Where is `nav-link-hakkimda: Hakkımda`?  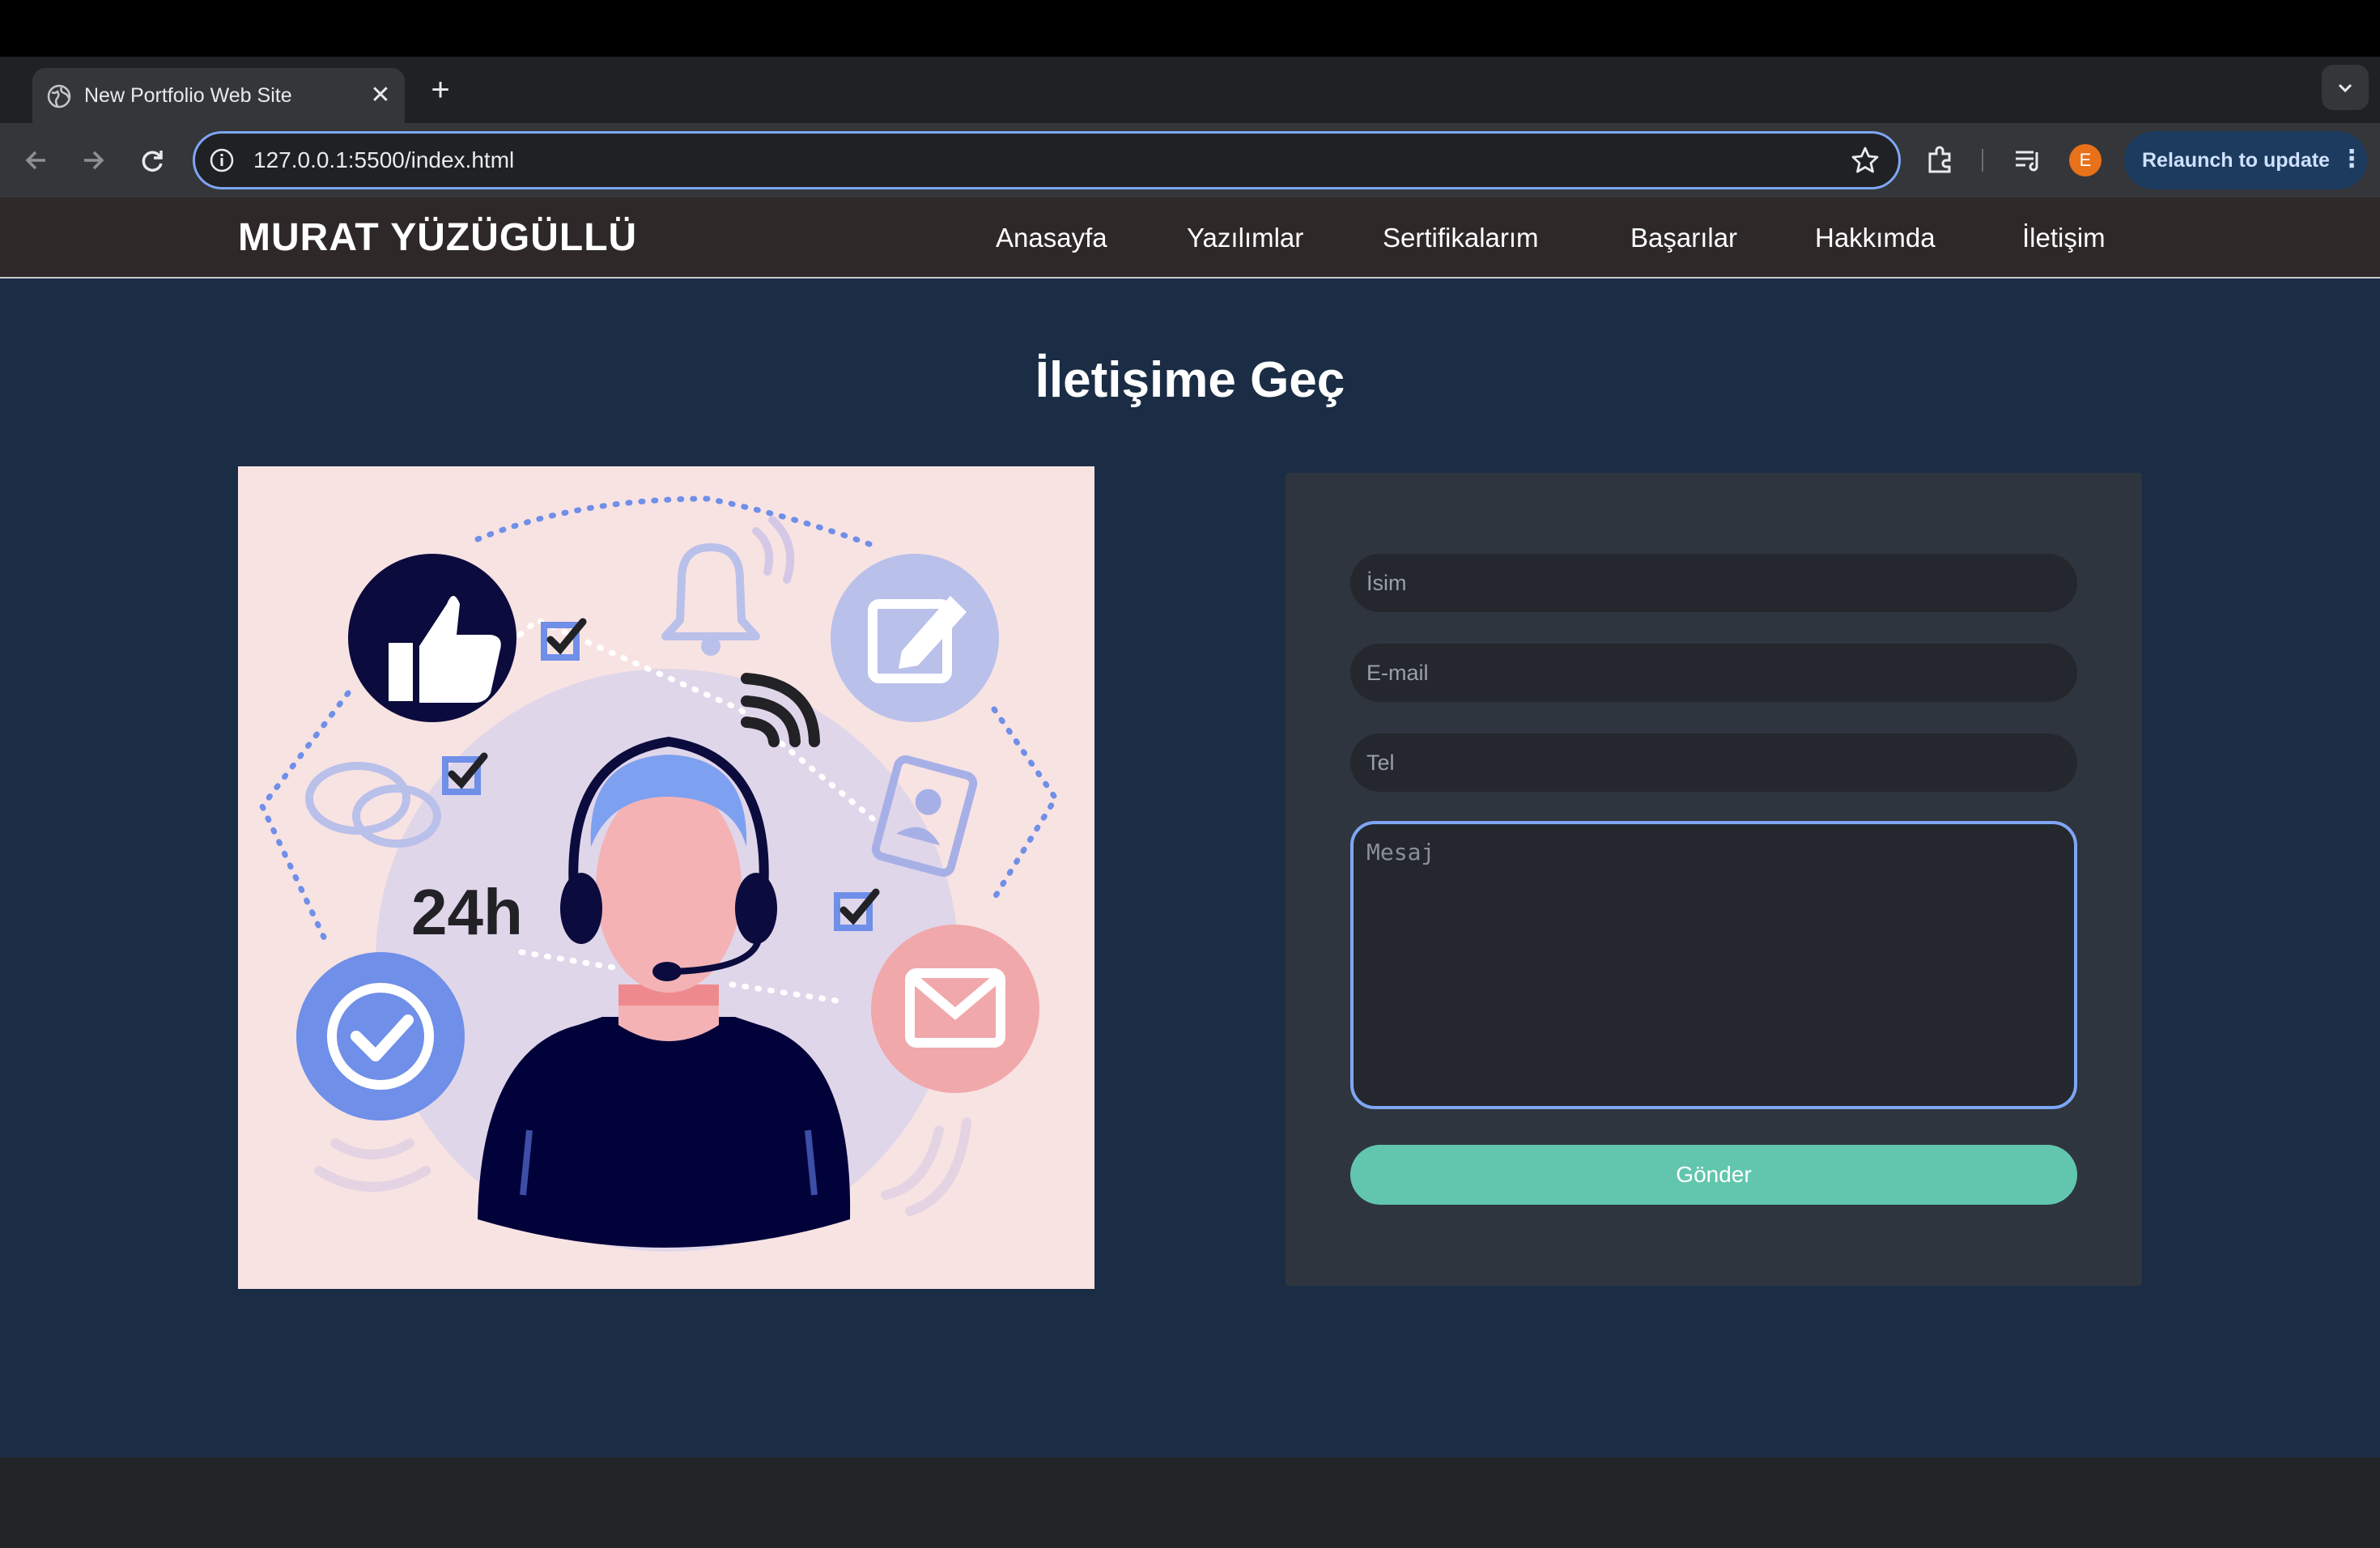 nav-link-hakkimda: Hakkımda is located at coordinates (1876, 239).